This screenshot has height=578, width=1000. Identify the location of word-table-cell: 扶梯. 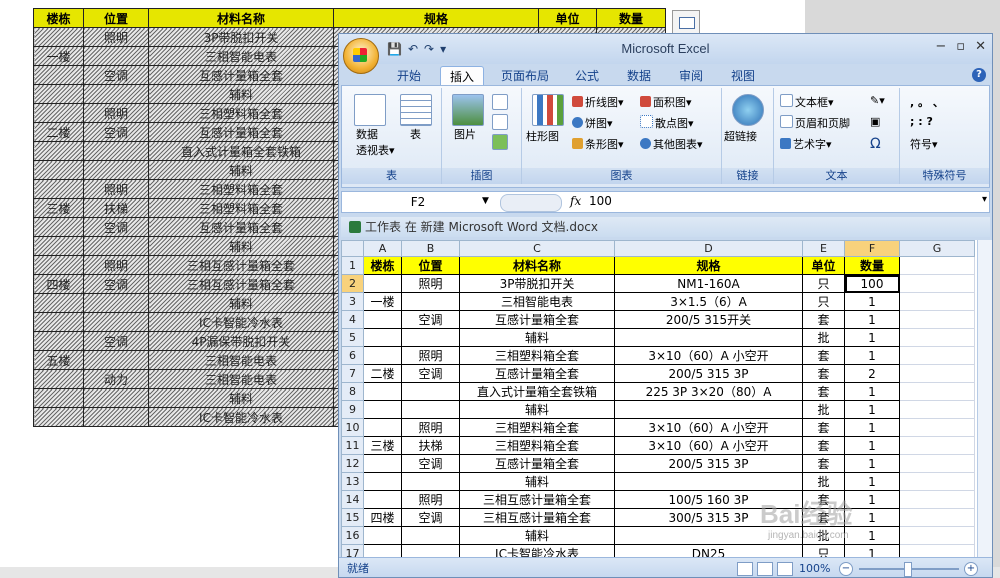
(116, 208).